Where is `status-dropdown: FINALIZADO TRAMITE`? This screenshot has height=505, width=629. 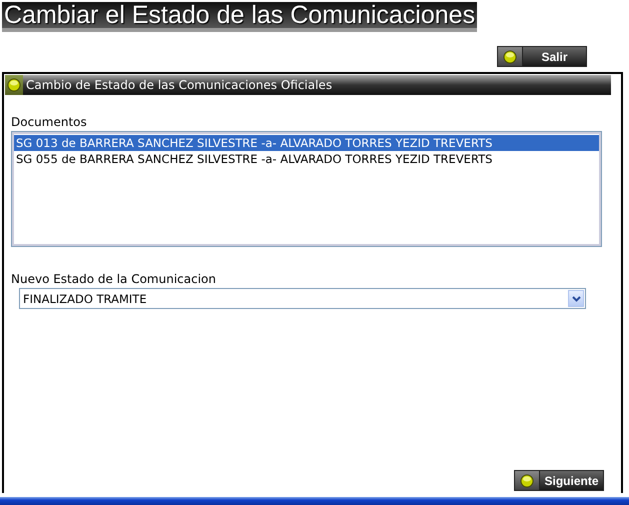 status-dropdown: FINALIZADO TRAMITE is located at coordinates (302, 298).